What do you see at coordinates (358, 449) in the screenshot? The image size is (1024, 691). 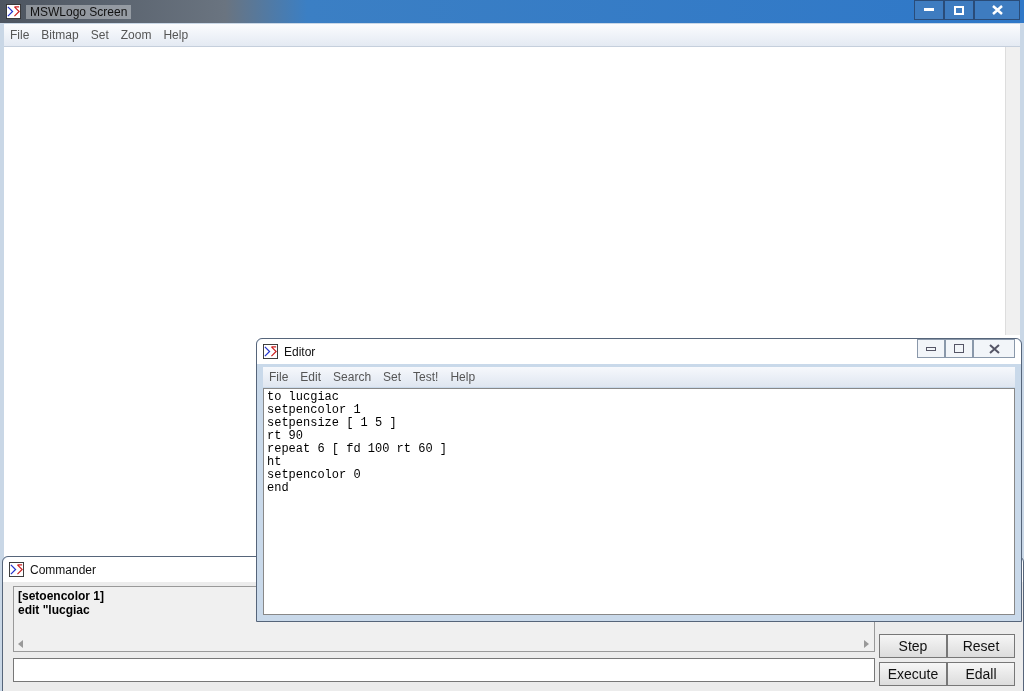 I see `code-line: repeat 6 [ fd 100 rt 60 ]` at bounding box center [358, 449].